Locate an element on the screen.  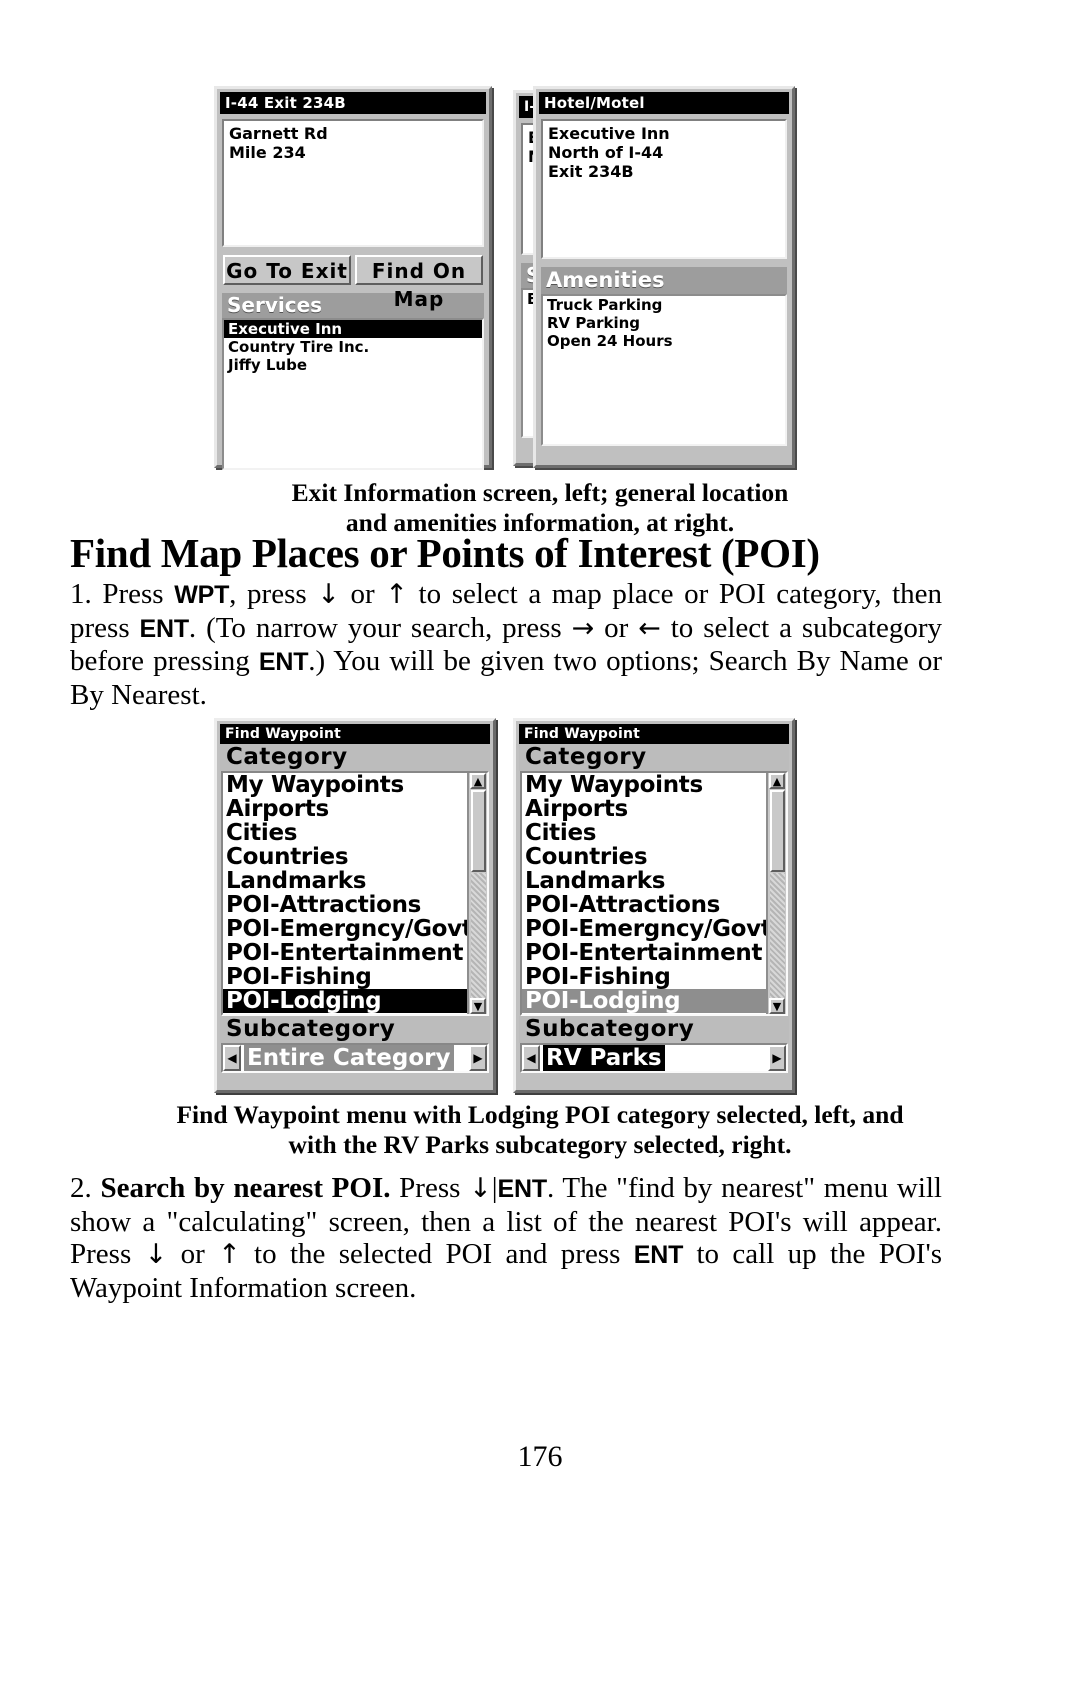
subcategory-value-wrap: Entire Category is located at coordinates (355, 1058).